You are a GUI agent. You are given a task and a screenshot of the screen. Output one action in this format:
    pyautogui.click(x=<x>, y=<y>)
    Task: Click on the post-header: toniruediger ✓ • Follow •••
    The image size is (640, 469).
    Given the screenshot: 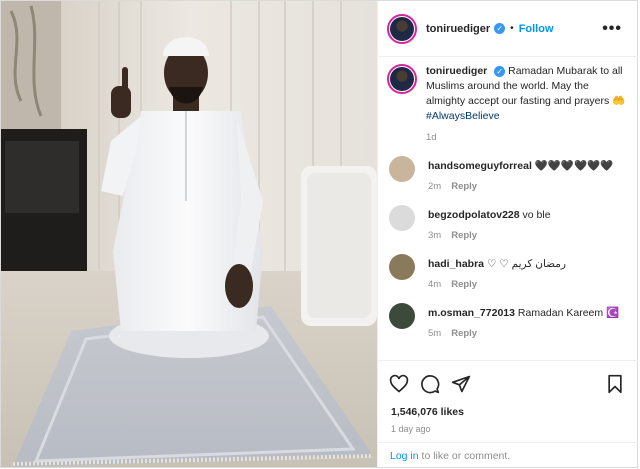 What is the action you would take?
    pyautogui.click(x=508, y=29)
    